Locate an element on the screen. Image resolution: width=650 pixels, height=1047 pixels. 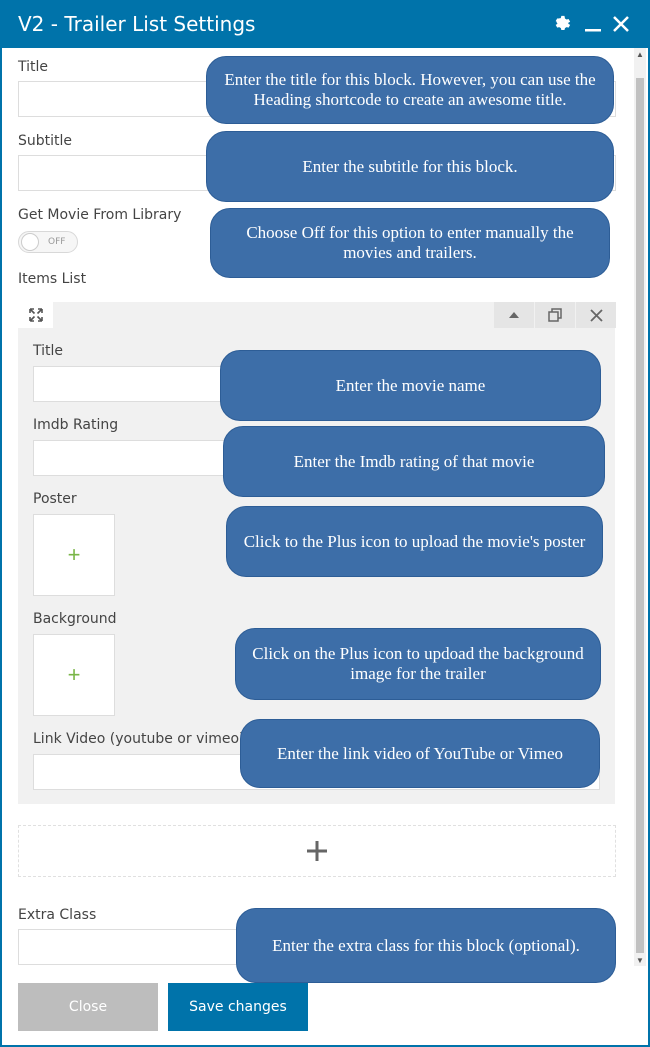
scrollbar: ▲ ▼ is located at coordinates (640, 507).